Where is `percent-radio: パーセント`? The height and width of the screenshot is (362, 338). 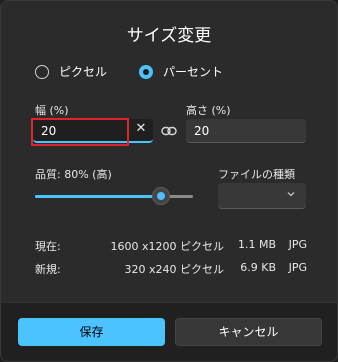 percent-radio: パーセント is located at coordinates (181, 71).